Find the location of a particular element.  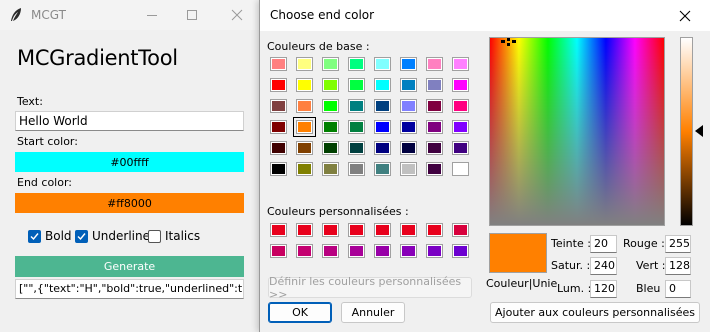

green-input: 128 is located at coordinates (678, 266).